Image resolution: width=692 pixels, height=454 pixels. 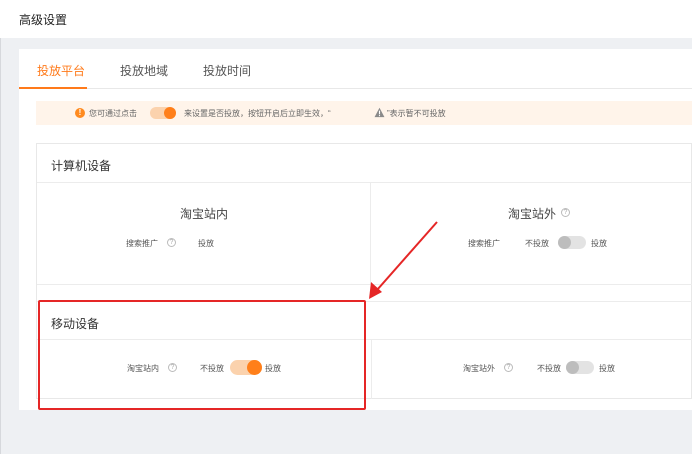 What do you see at coordinates (484, 243) in the screenshot?
I see `computer-taobao-out-row-label: 搜索推广` at bounding box center [484, 243].